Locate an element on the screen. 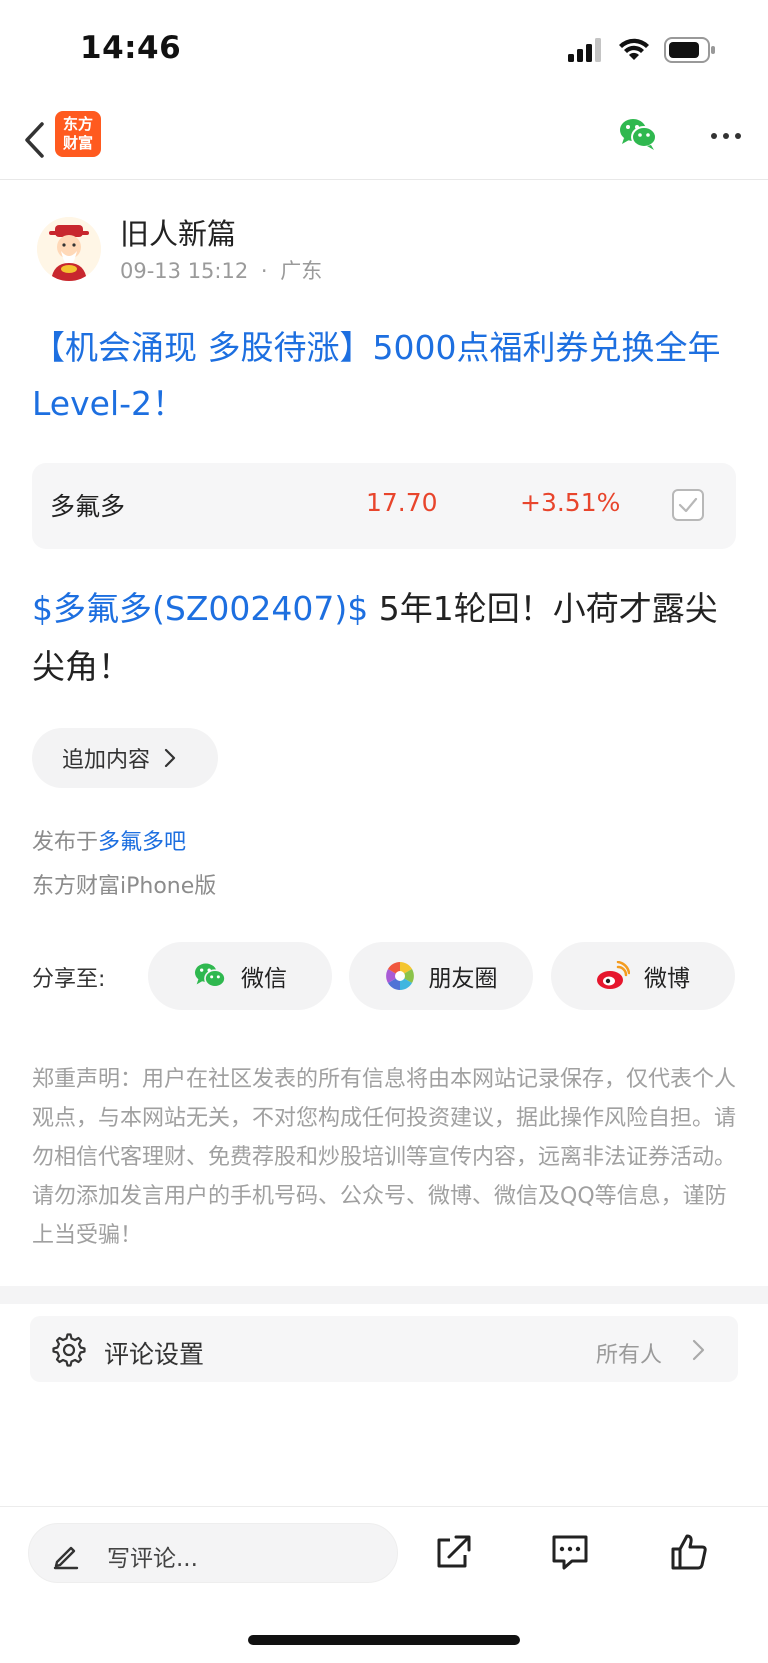 The width and height of the screenshot is (768, 1663). checkmark-icon is located at coordinates (688, 505).